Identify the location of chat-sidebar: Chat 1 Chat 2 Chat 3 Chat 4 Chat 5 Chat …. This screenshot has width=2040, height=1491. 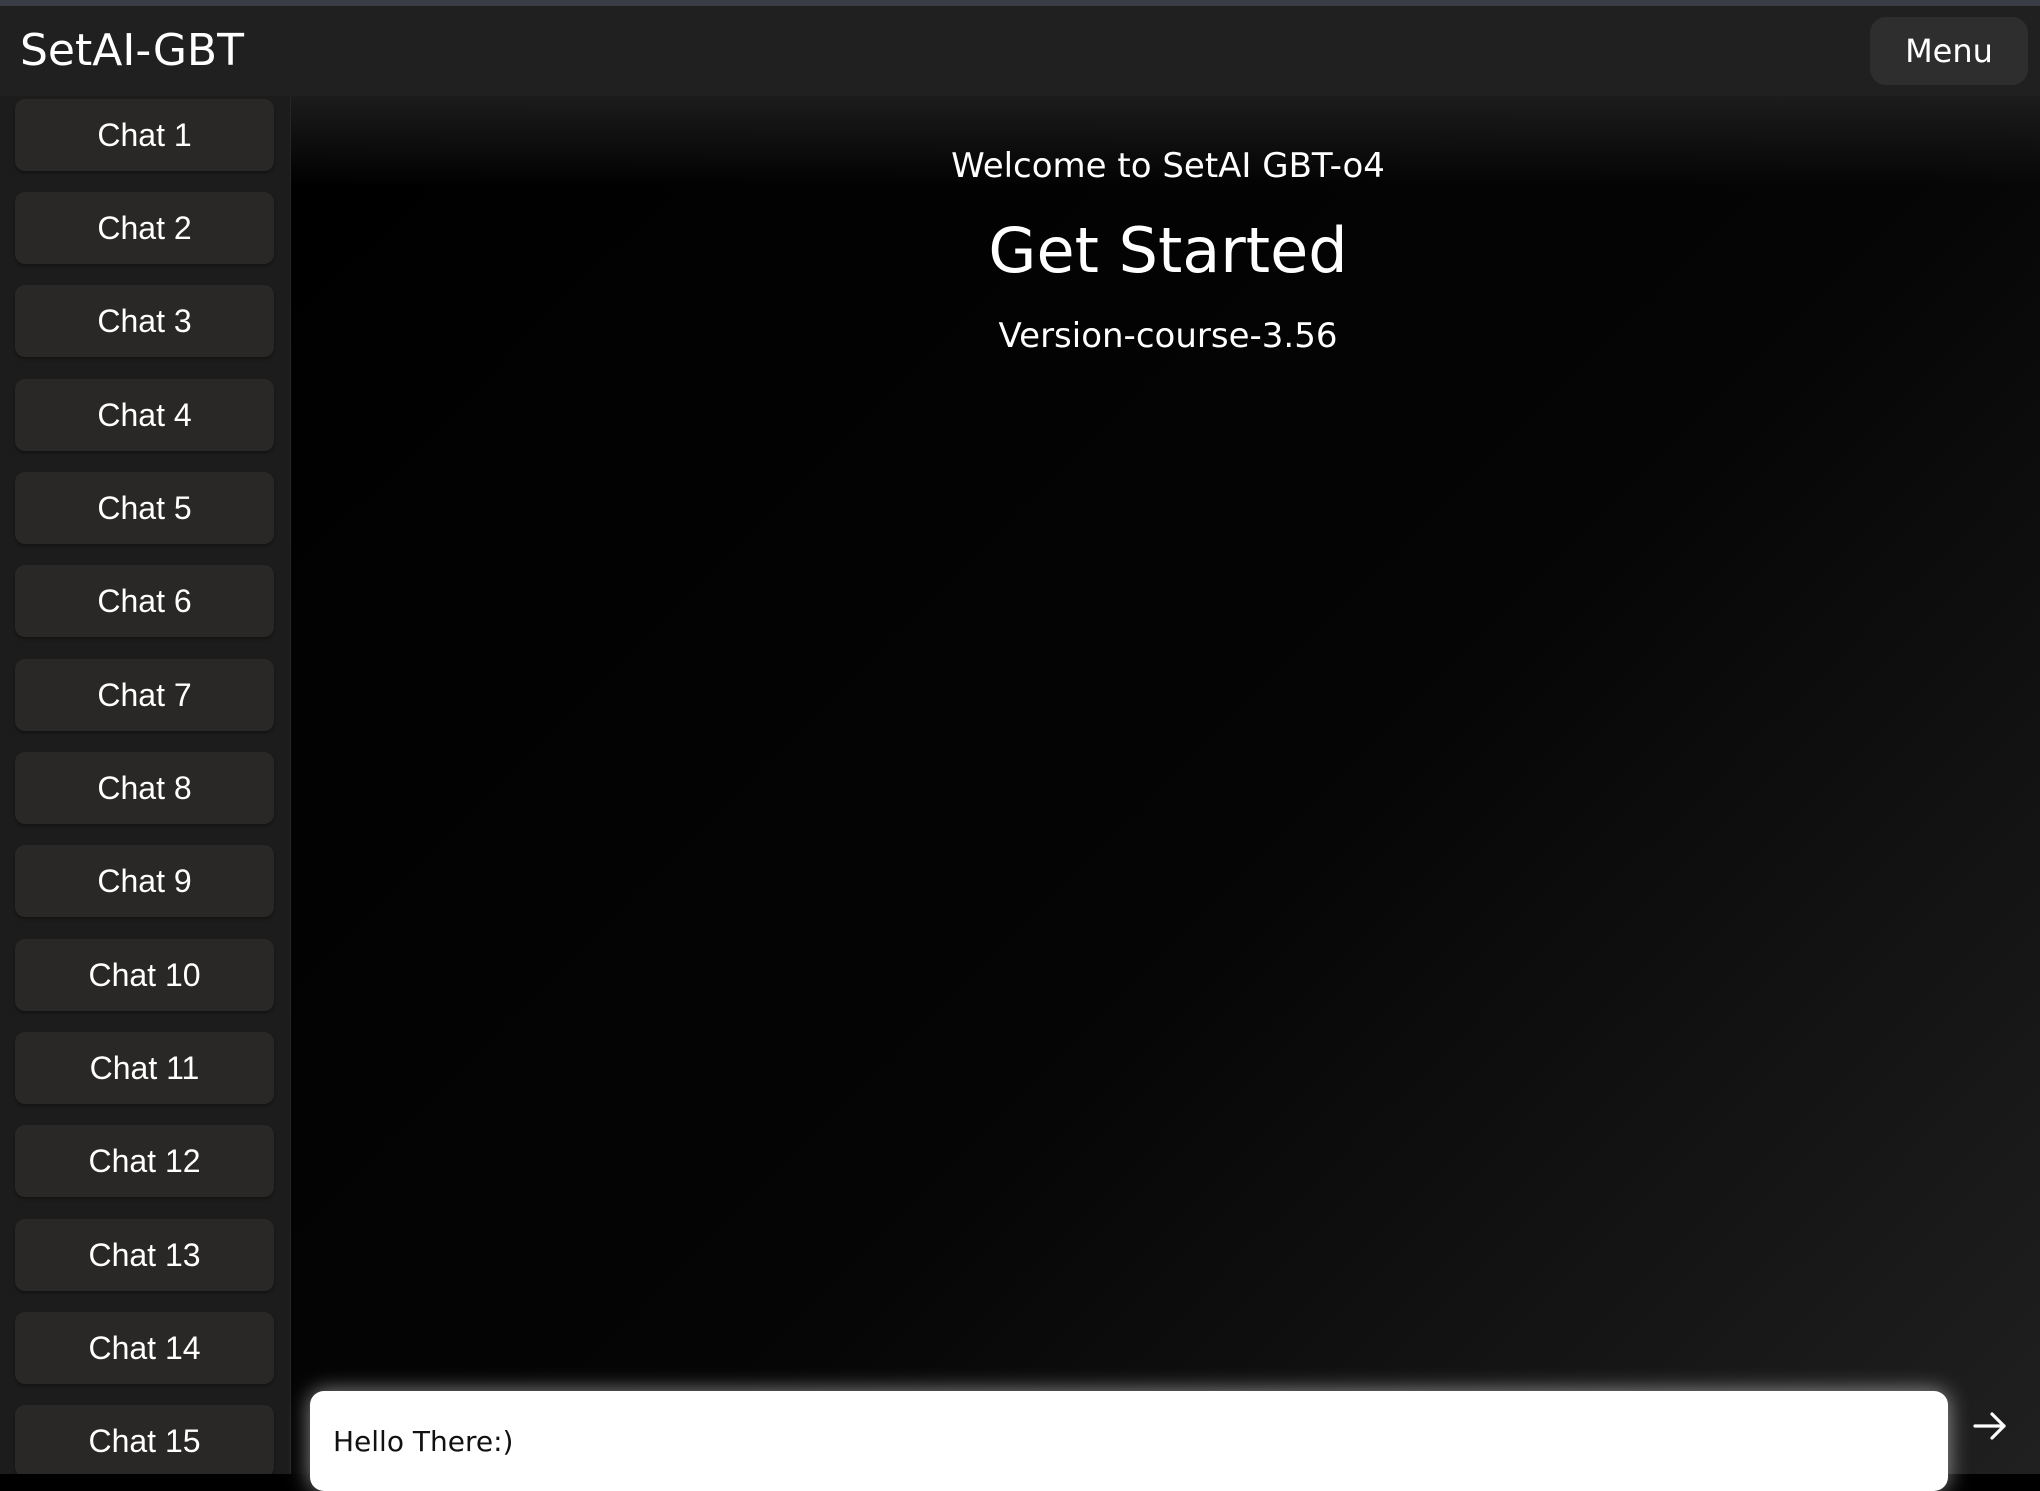
(145, 785).